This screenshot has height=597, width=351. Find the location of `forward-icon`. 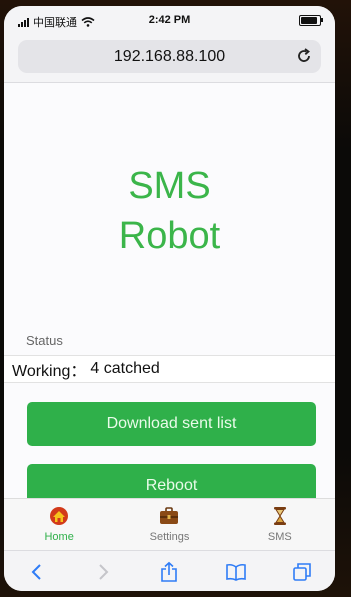

forward-icon is located at coordinates (104, 571).